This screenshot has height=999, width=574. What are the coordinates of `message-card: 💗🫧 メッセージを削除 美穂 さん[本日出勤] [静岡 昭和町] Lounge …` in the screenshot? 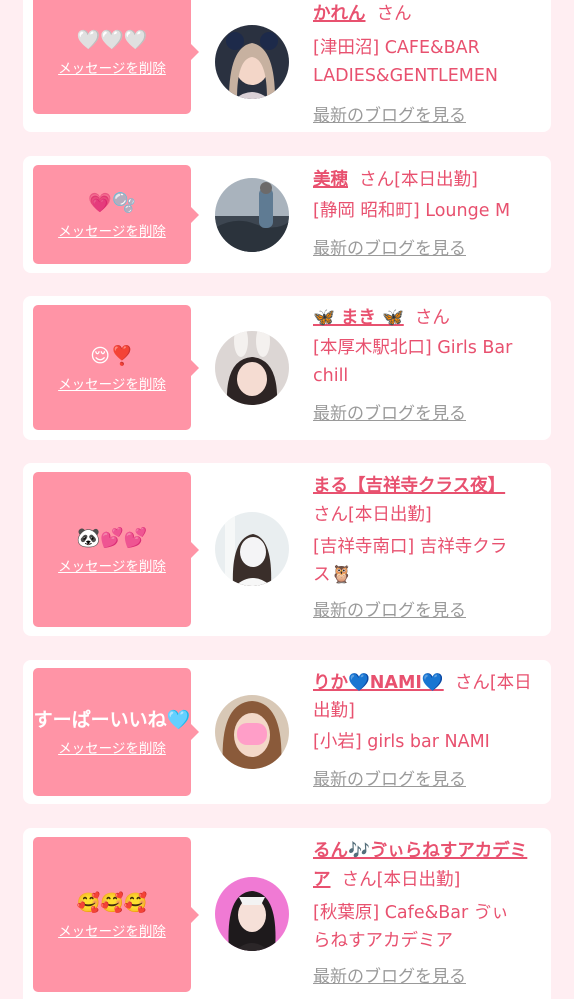 It's located at (287, 214).